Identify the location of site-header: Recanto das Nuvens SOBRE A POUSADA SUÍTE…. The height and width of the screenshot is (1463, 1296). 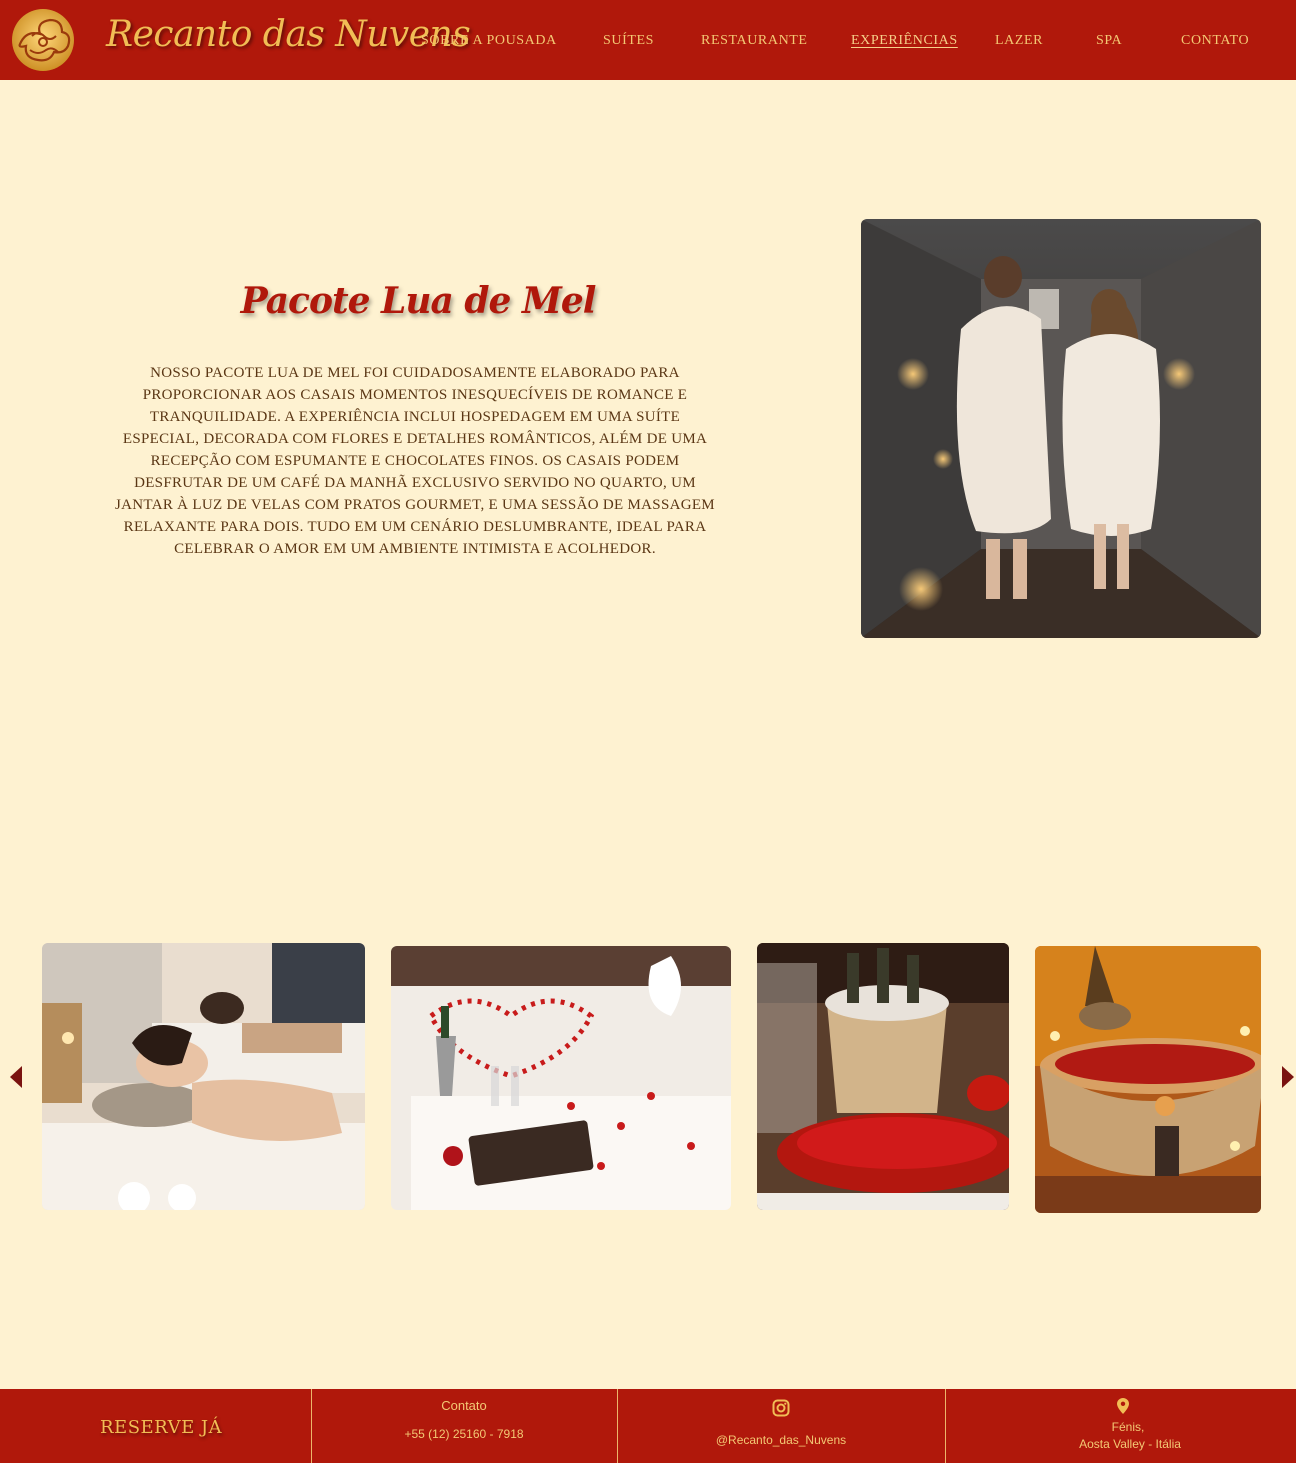
(648, 40).